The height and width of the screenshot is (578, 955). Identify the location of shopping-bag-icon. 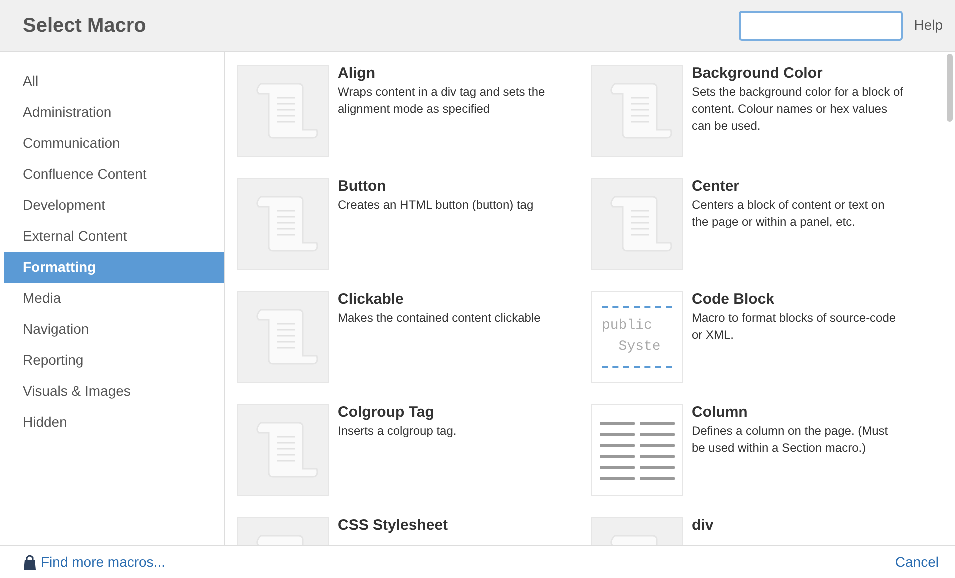
(30, 562).